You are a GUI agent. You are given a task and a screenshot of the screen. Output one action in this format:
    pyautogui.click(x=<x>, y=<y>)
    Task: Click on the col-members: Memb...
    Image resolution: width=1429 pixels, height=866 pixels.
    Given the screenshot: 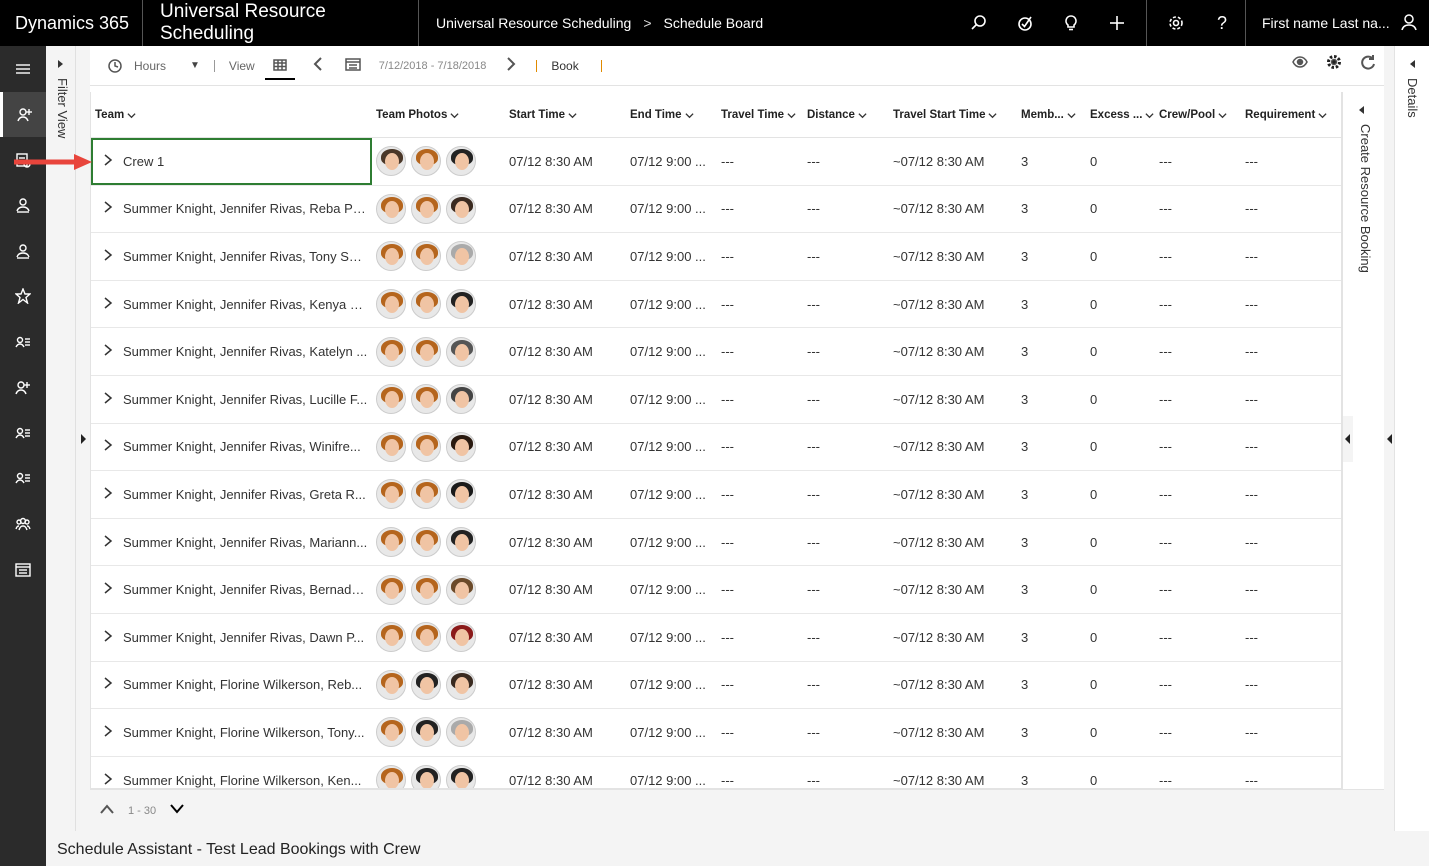 What is the action you would take?
    pyautogui.click(x=1051, y=115)
    